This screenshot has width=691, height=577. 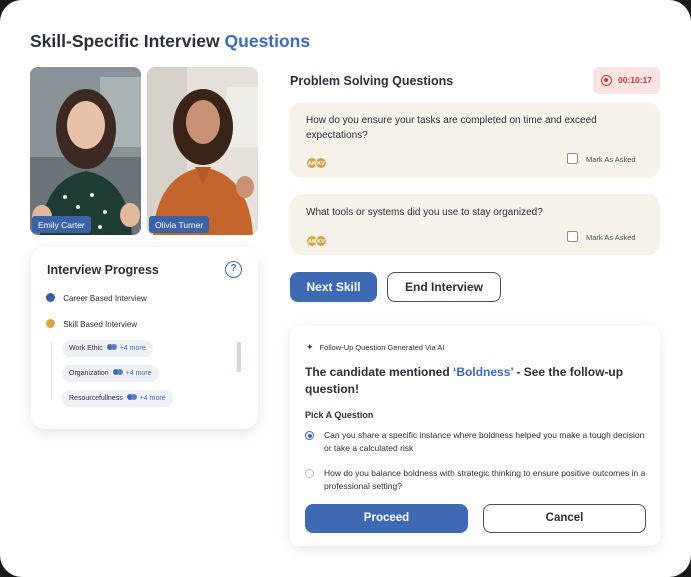 I want to click on skill-chip-label: Resourcefullness, so click(x=96, y=398).